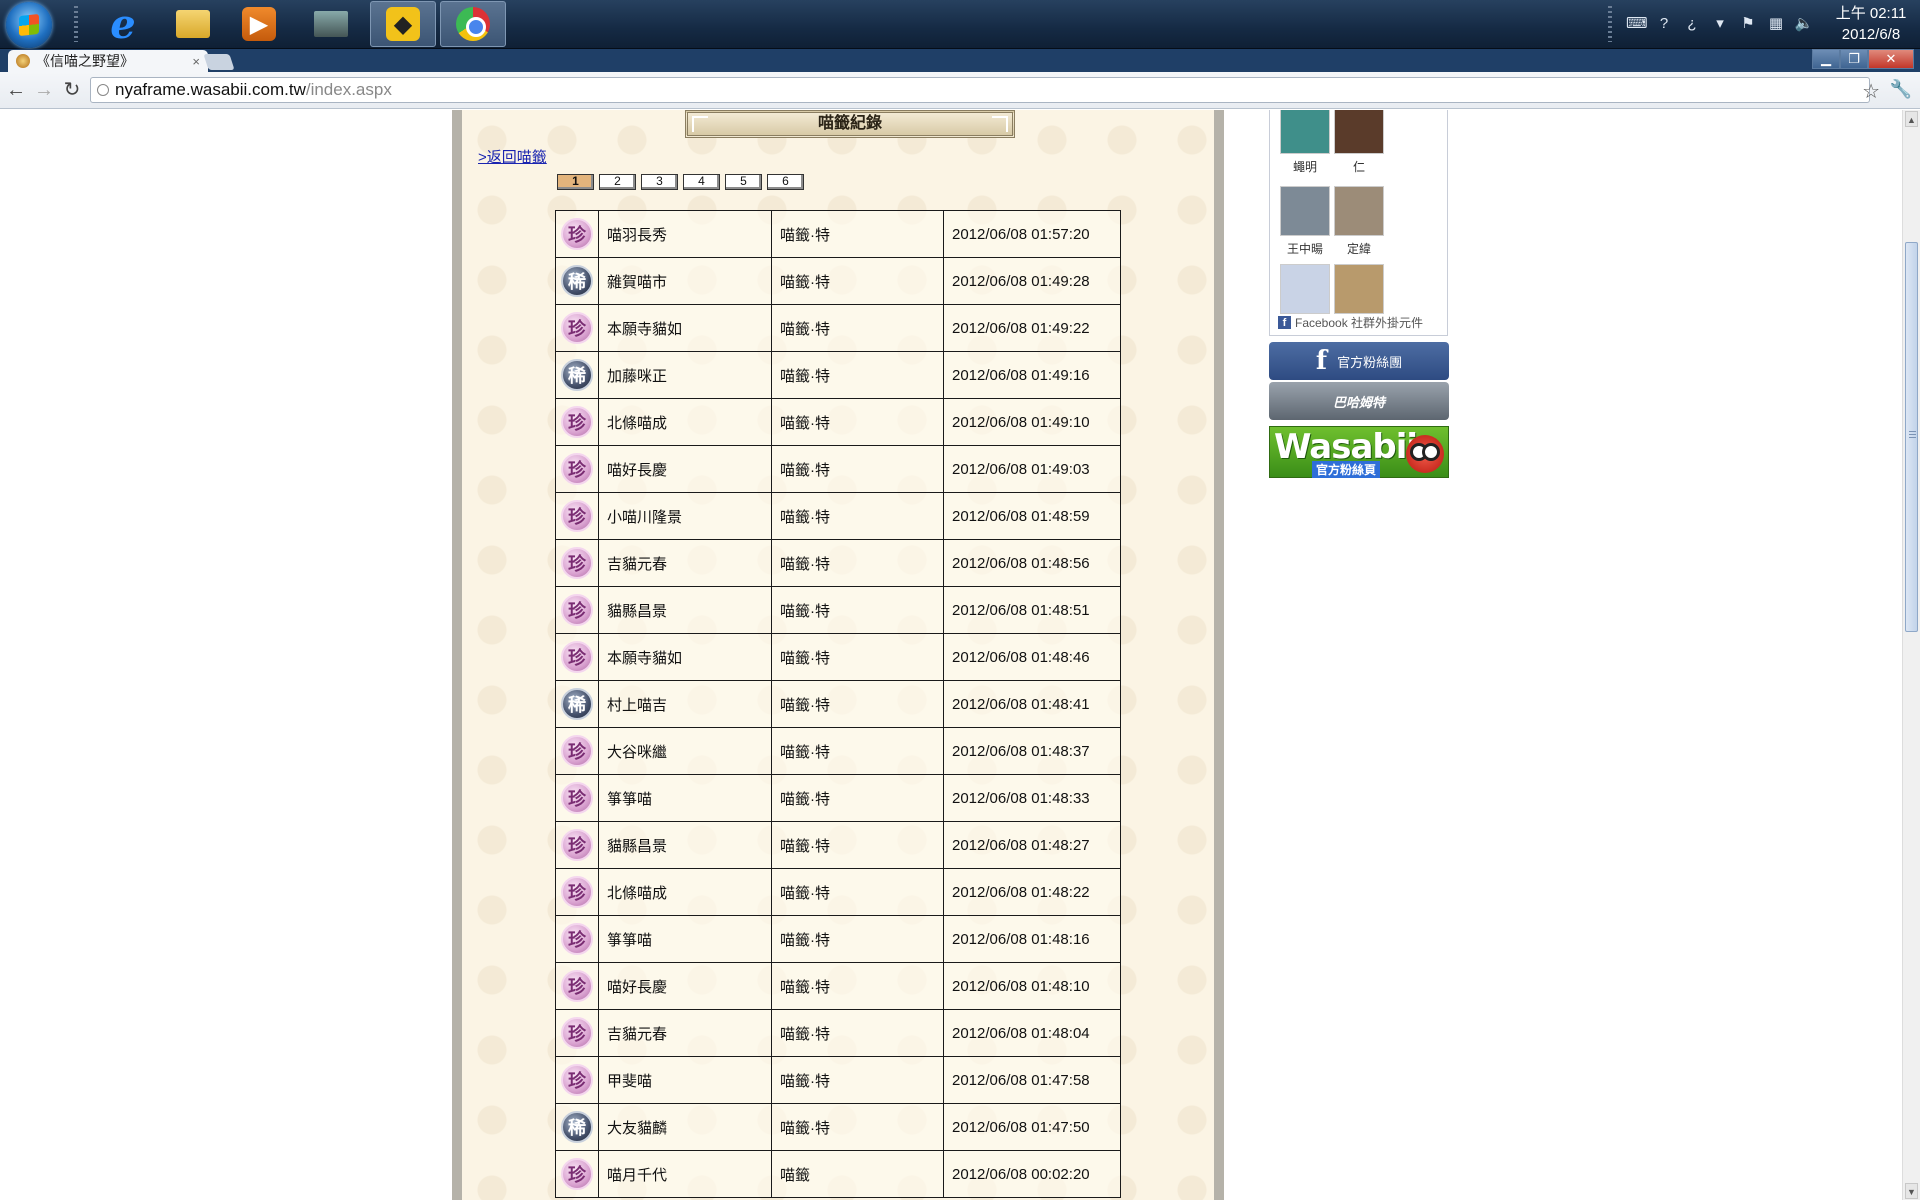 The width and height of the screenshot is (1920, 1200). I want to click on reload-icon: ↻, so click(72, 90).